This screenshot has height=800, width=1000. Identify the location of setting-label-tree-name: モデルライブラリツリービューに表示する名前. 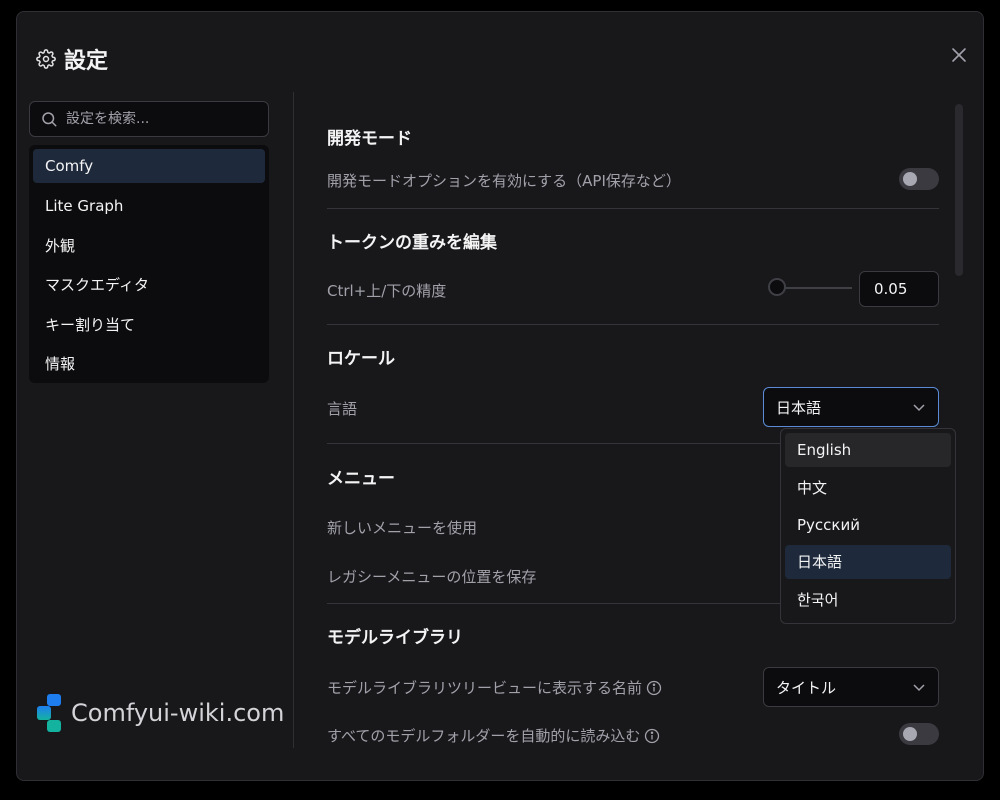
(494, 687).